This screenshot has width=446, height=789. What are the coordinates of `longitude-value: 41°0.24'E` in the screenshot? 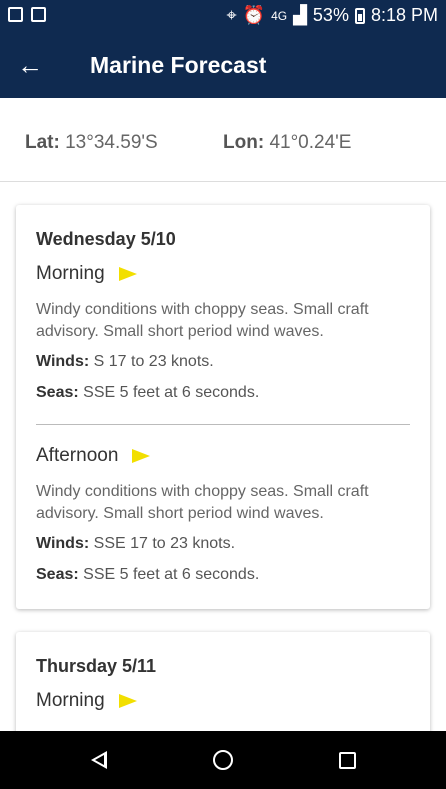 It's located at (310, 142).